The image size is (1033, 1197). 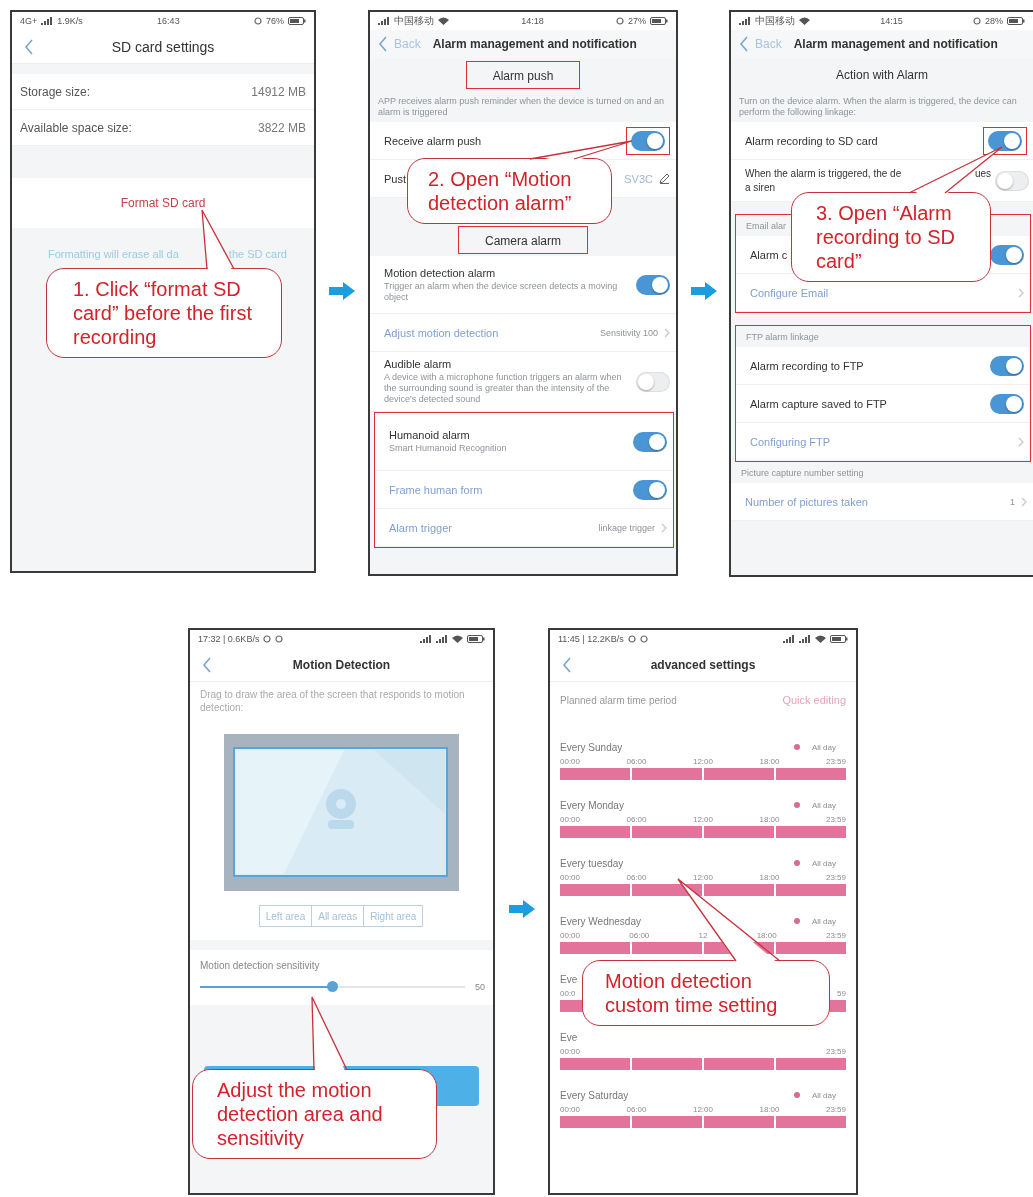 I want to click on pencil-icon, so click(x=664, y=178).